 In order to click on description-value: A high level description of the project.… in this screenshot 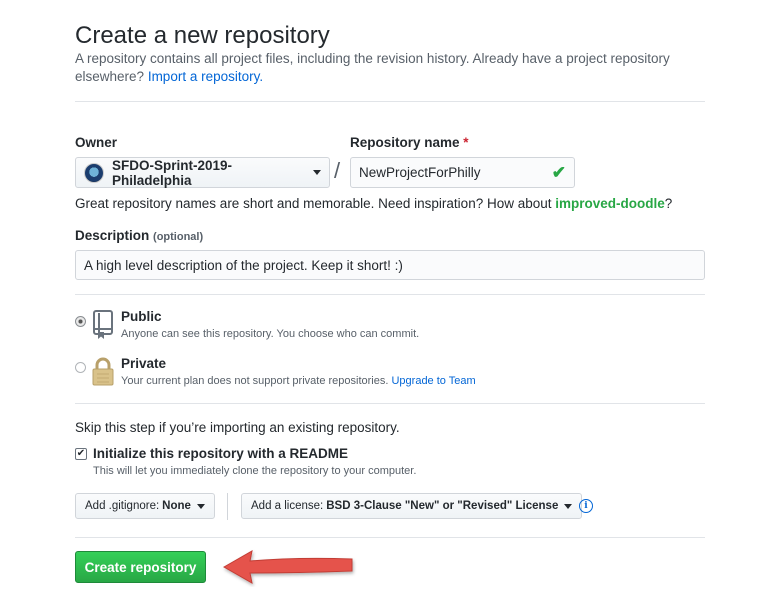, I will do `click(243, 265)`.